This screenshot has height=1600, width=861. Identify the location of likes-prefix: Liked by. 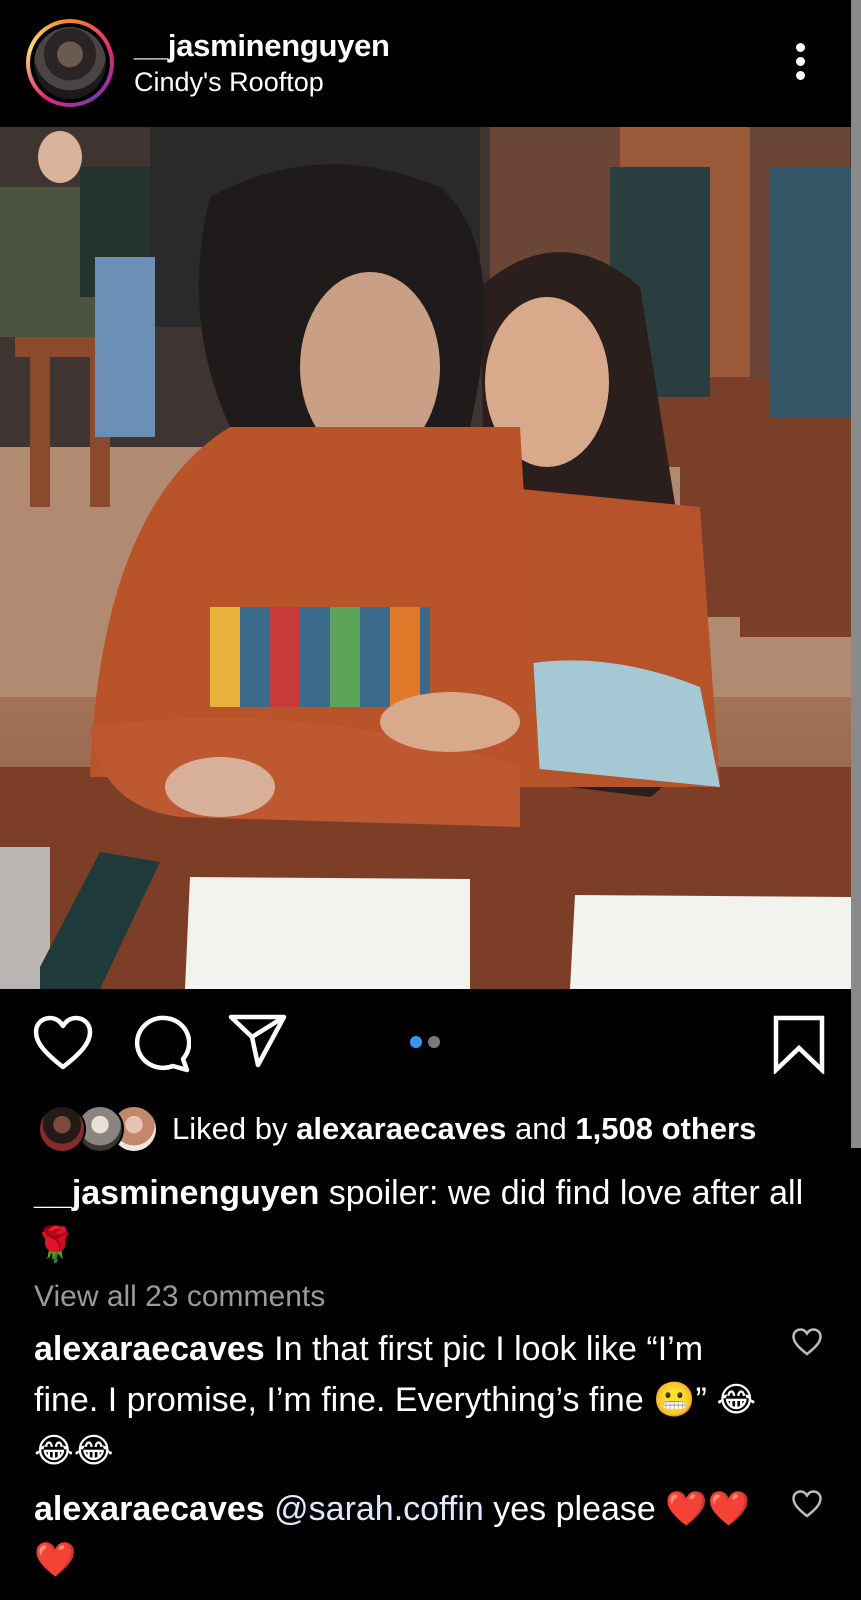
(230, 1128).